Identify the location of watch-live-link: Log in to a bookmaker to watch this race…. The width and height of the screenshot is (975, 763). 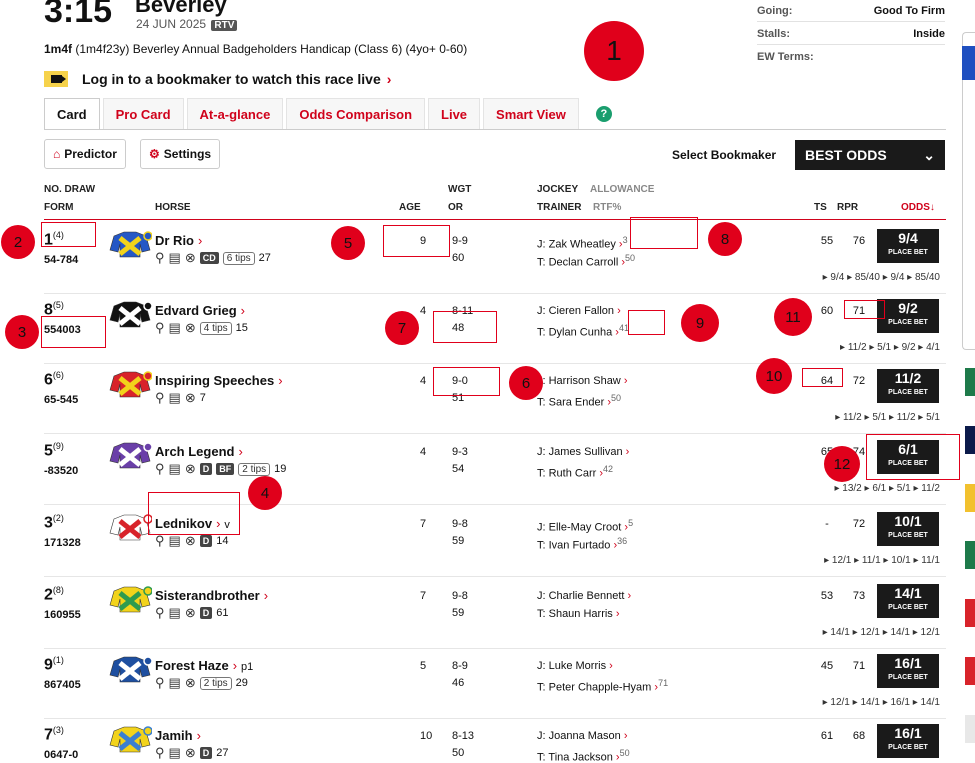
(217, 79).